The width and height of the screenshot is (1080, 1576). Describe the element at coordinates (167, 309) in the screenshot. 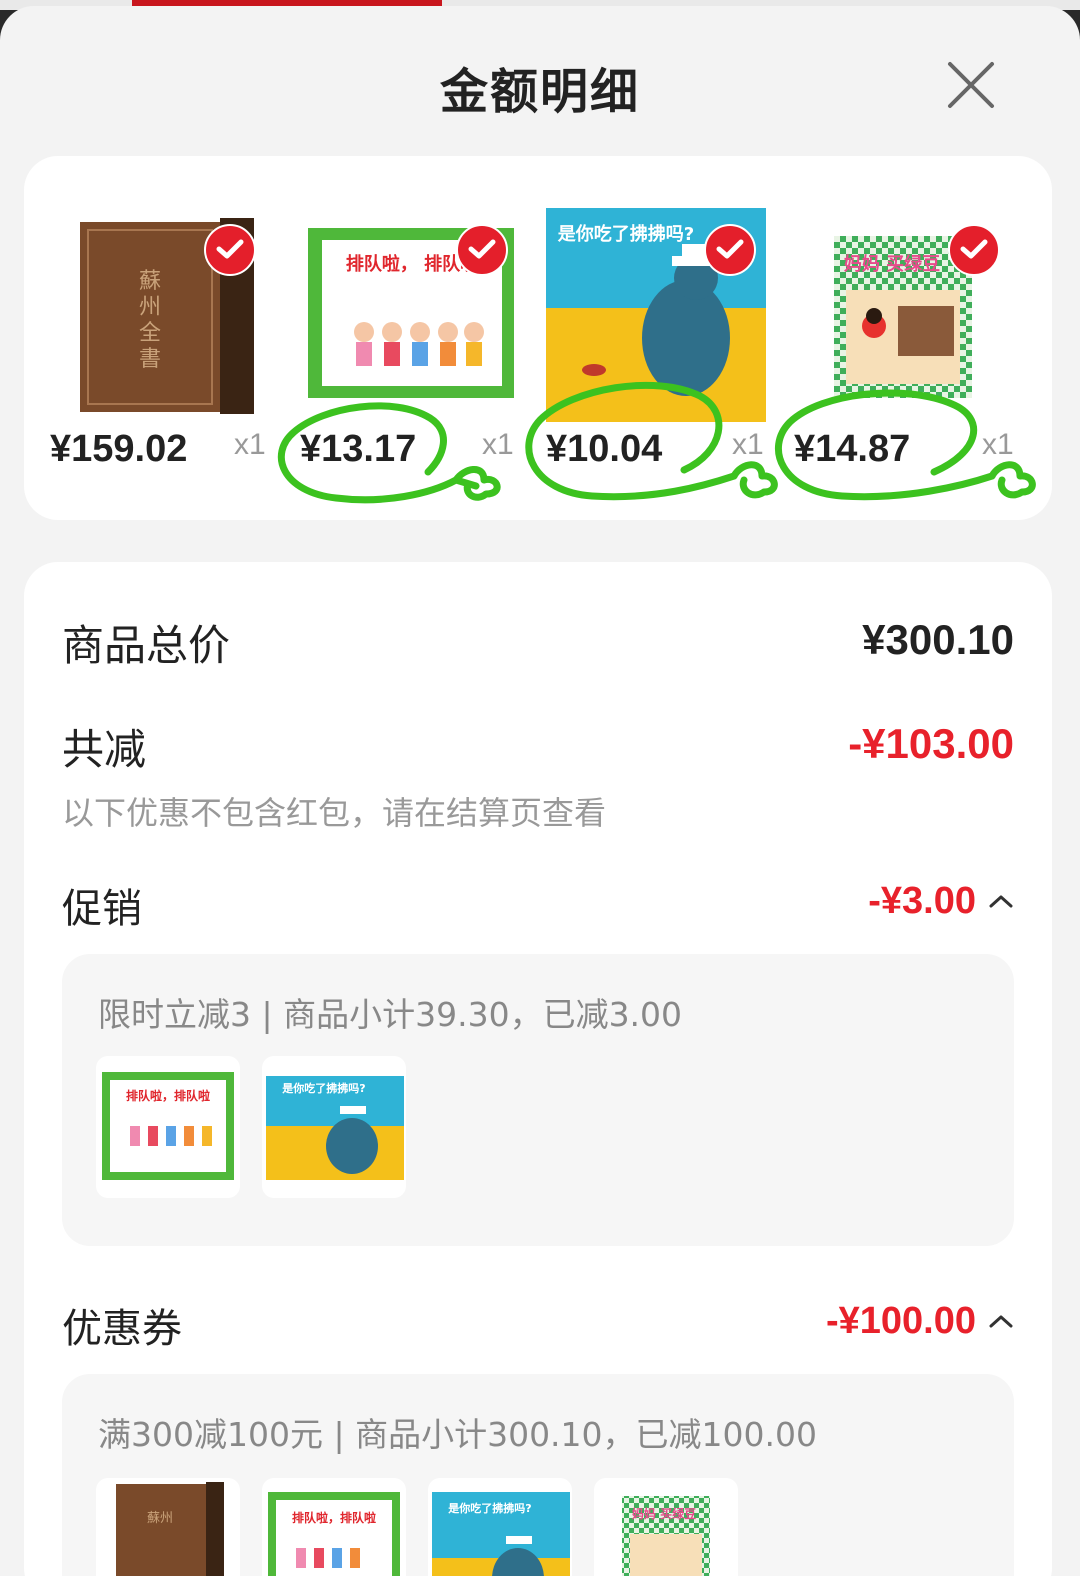

I see `product-item: 蘇 州 全 書` at that location.